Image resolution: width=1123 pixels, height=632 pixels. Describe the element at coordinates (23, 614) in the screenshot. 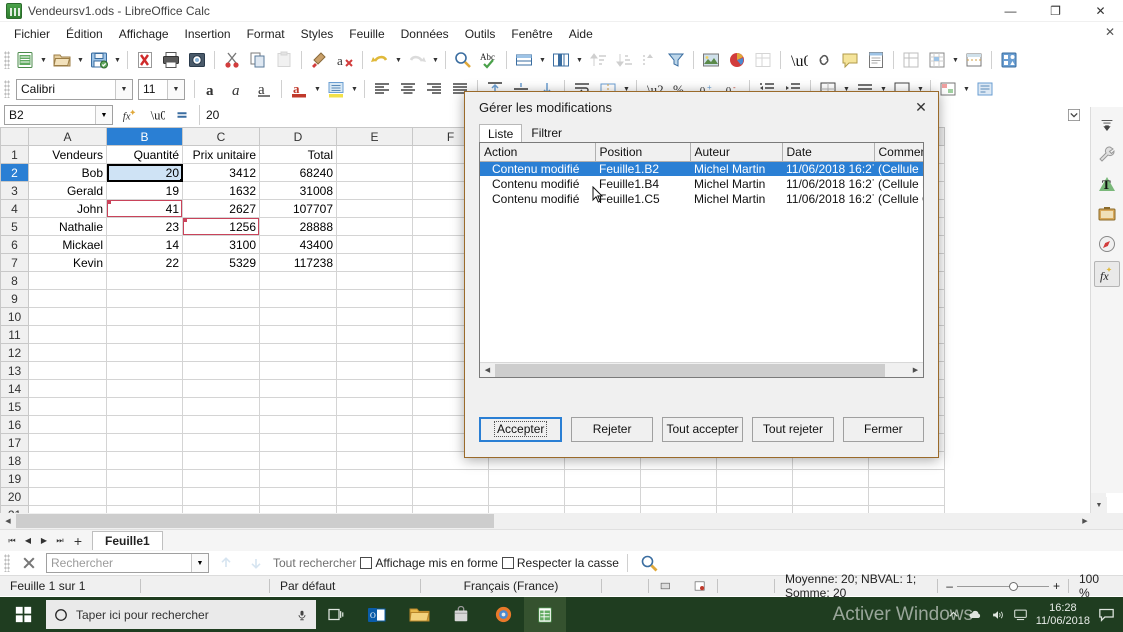

I see `start-button-icon` at that location.